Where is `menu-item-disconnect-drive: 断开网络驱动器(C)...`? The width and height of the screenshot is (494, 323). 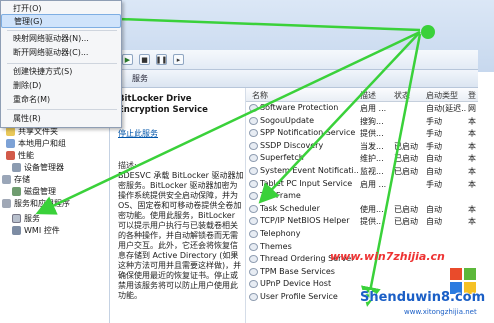
menu-item-disconnect-drive: 断开网络驱动器(C)... is located at coordinates (61, 53).